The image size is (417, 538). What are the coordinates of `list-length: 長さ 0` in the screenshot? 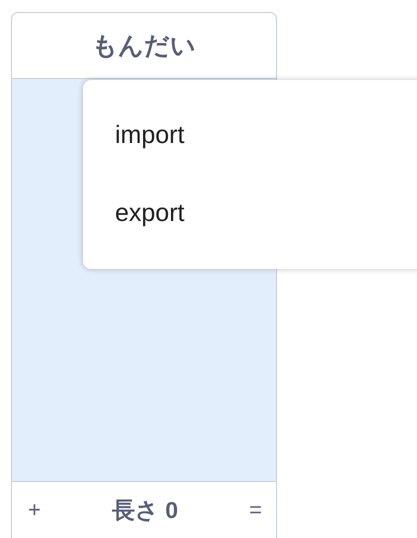 It's located at (145, 510).